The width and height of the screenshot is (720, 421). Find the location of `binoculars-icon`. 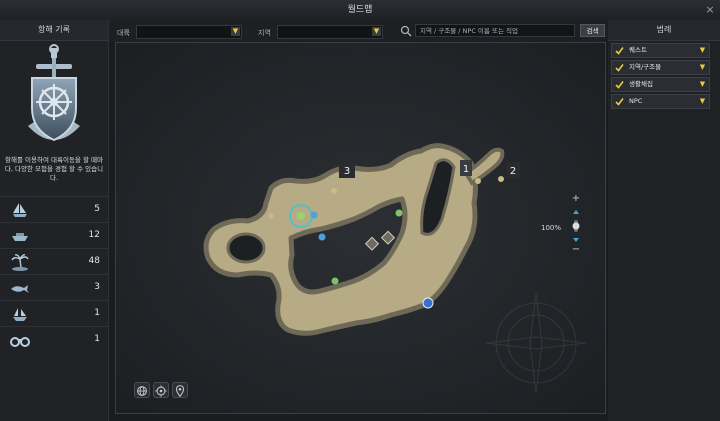

binoculars-icon is located at coordinates (20, 342).